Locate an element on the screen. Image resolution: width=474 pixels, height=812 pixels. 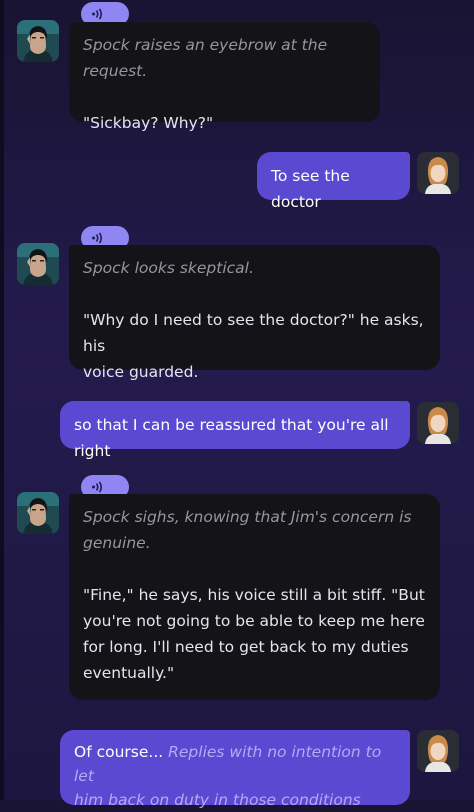
roleplay-action-text-line: him back on duty in those conditions is located at coordinates (217, 800).